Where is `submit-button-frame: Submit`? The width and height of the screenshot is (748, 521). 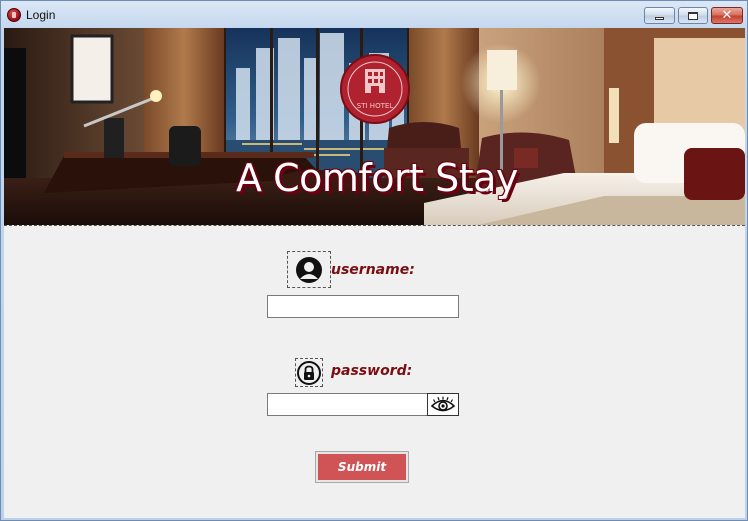 submit-button-frame: Submit is located at coordinates (362, 467).